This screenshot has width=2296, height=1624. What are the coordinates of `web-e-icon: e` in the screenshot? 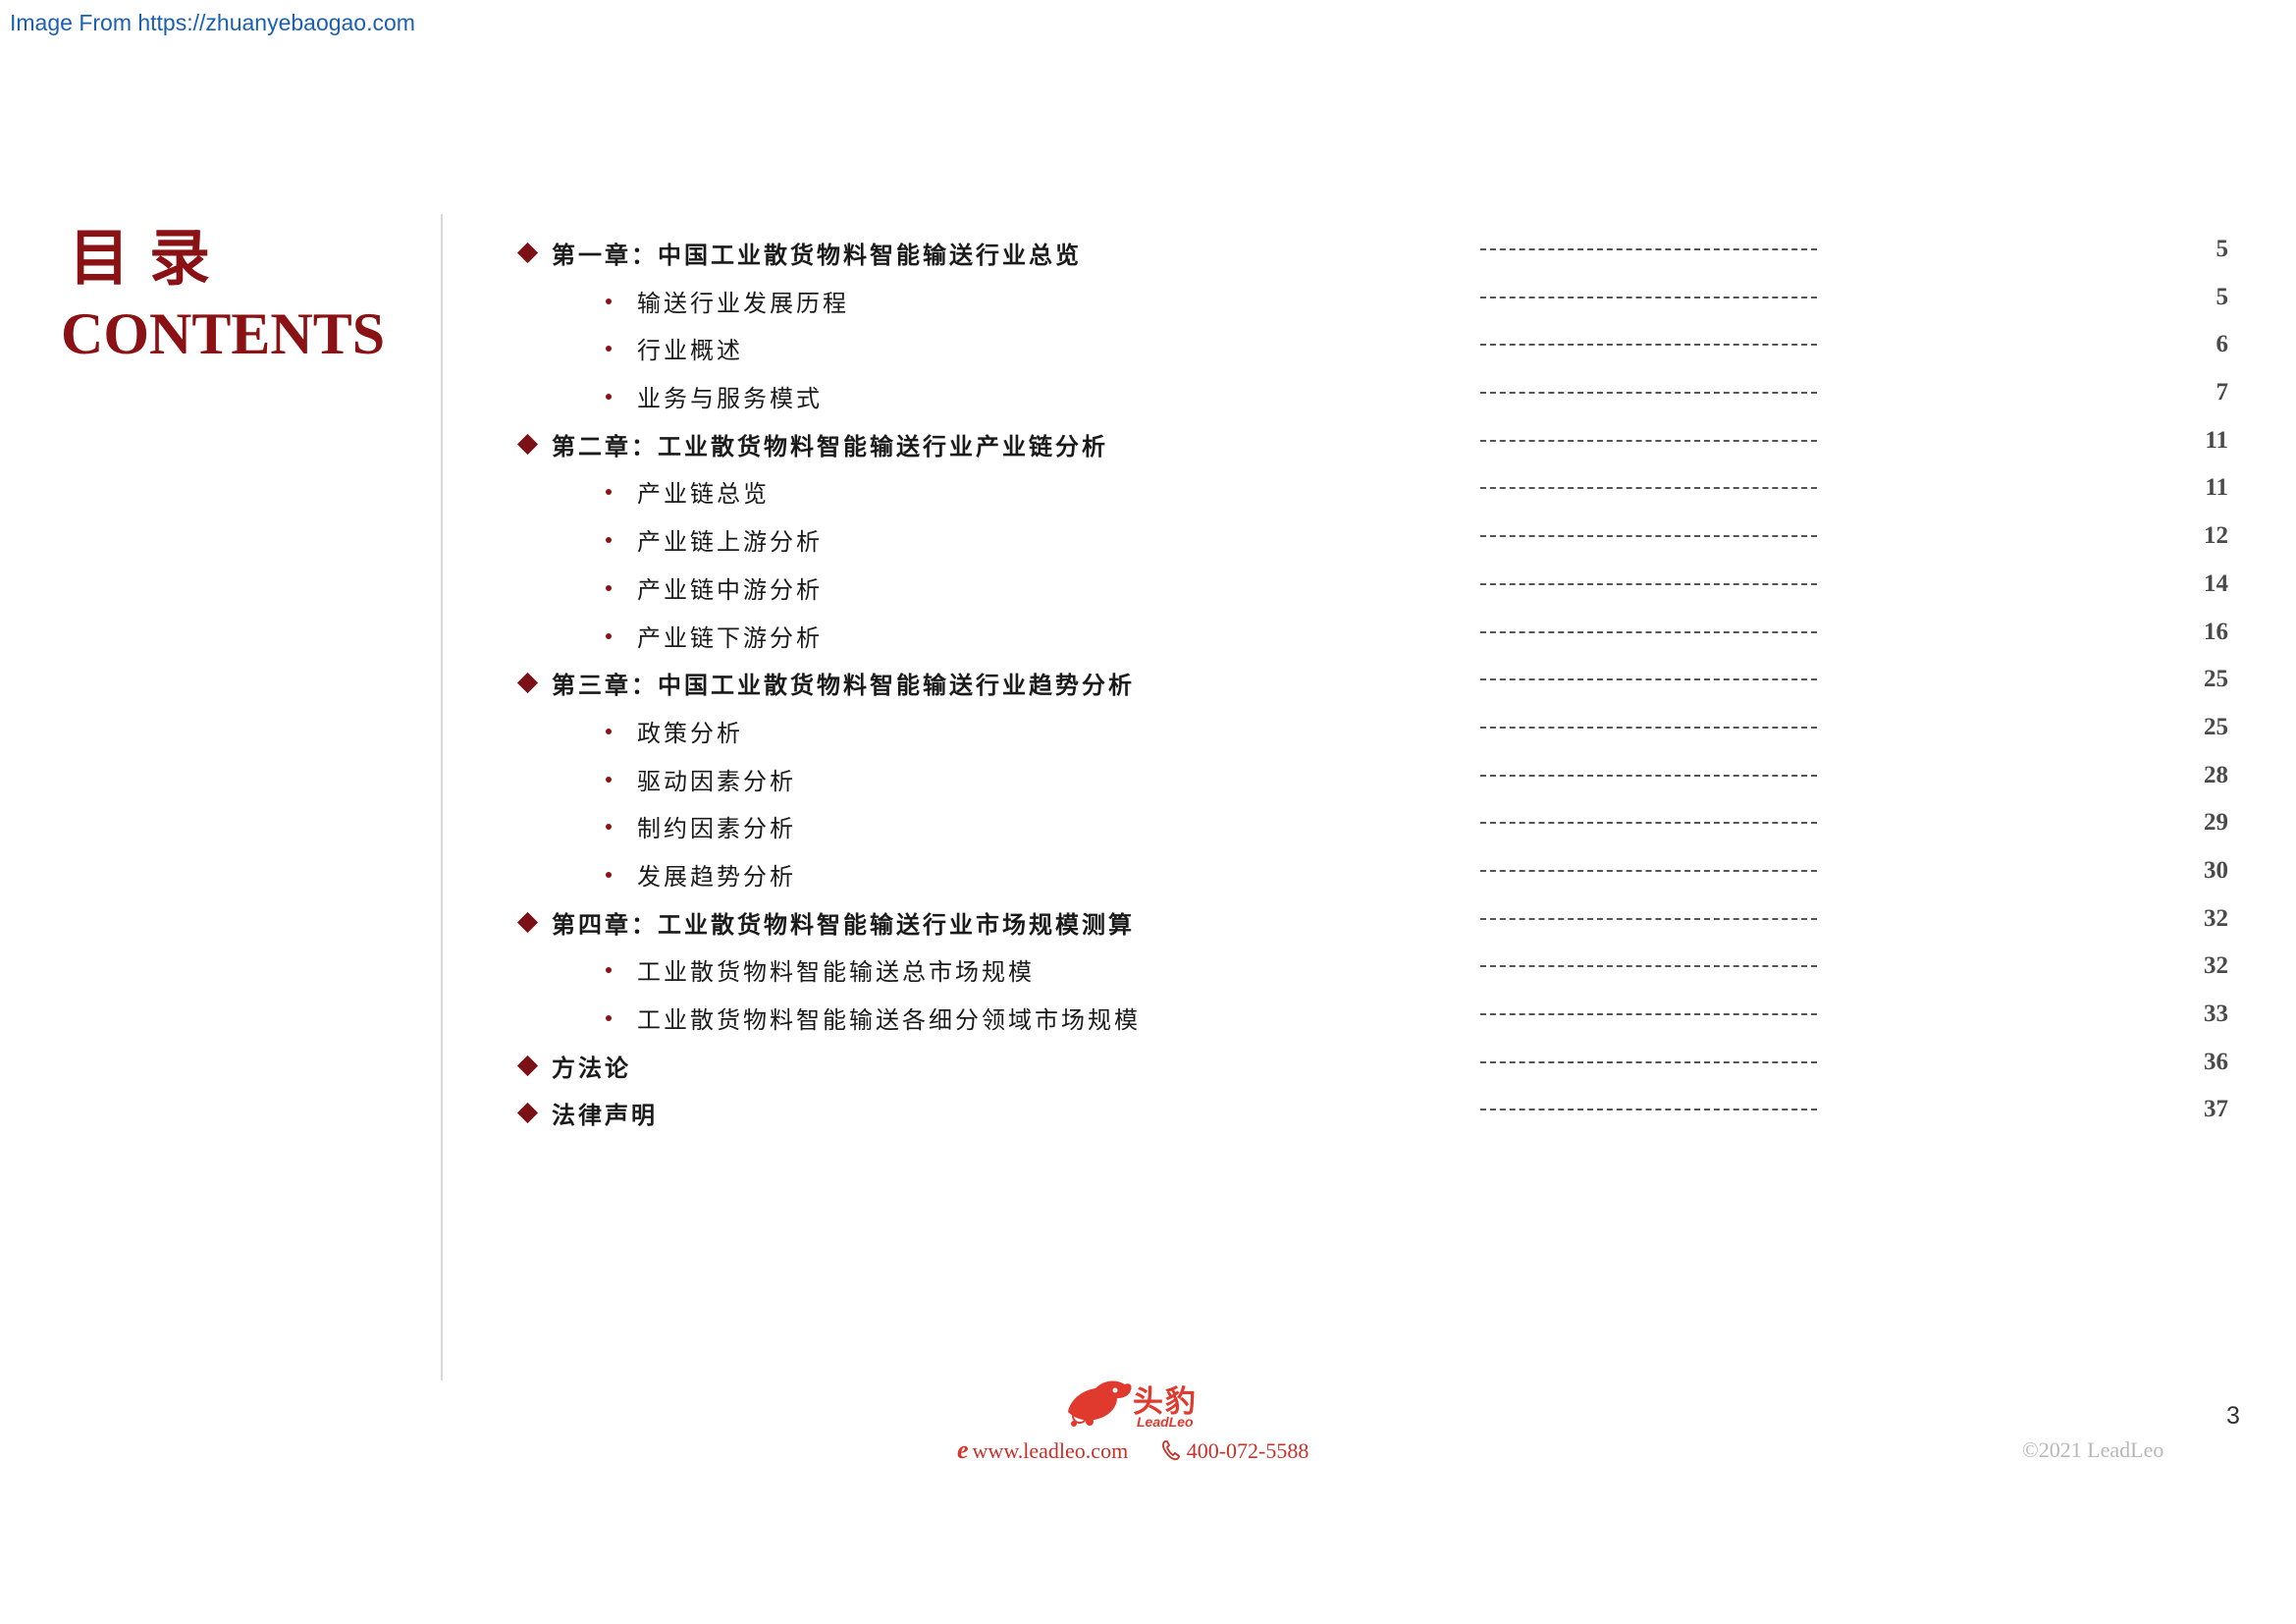 It's located at (963, 1449).